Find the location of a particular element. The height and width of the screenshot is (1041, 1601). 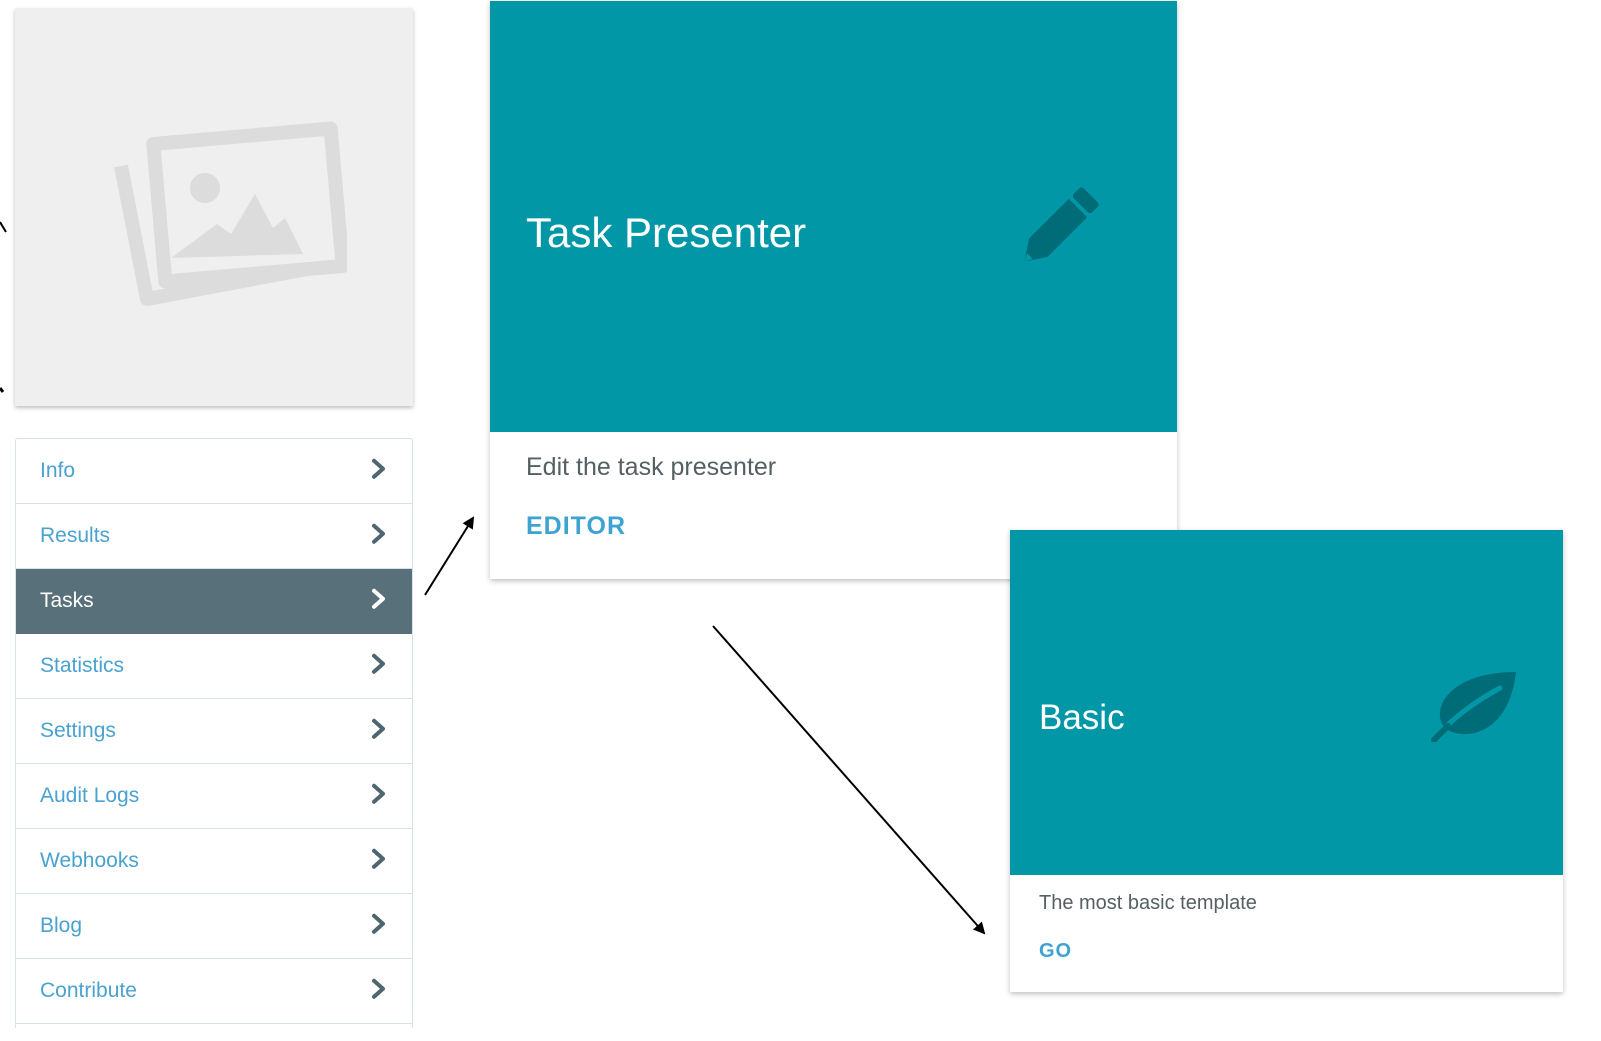

basic-template-description: The most basic template is located at coordinates (1148, 903).